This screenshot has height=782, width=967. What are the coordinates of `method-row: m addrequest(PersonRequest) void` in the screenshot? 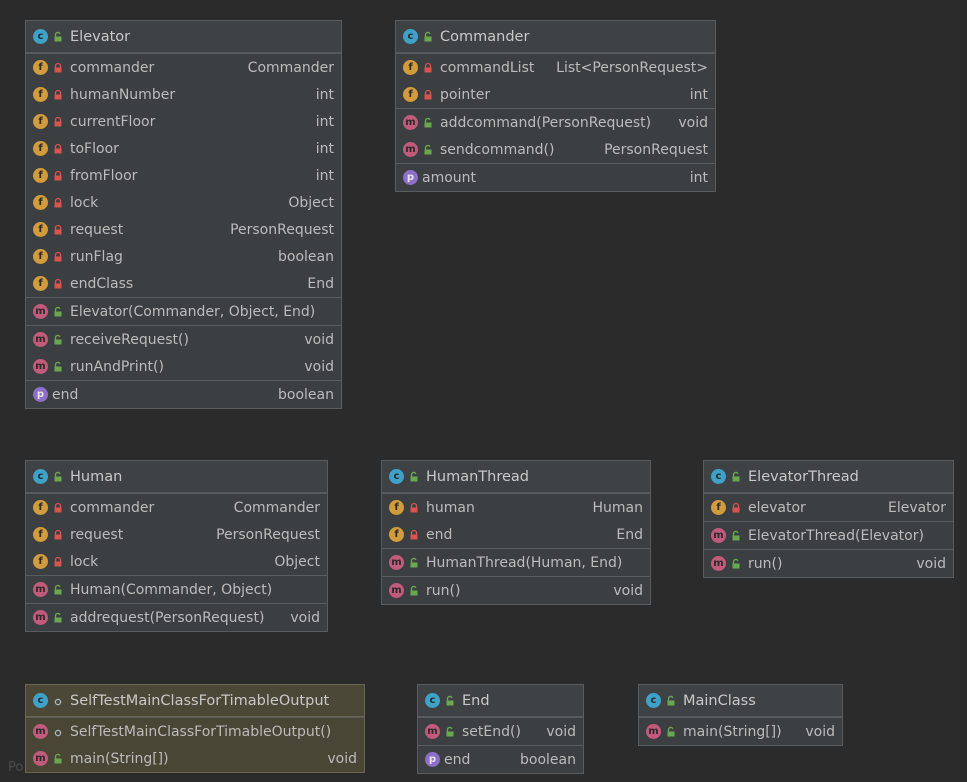 It's located at (176, 617).